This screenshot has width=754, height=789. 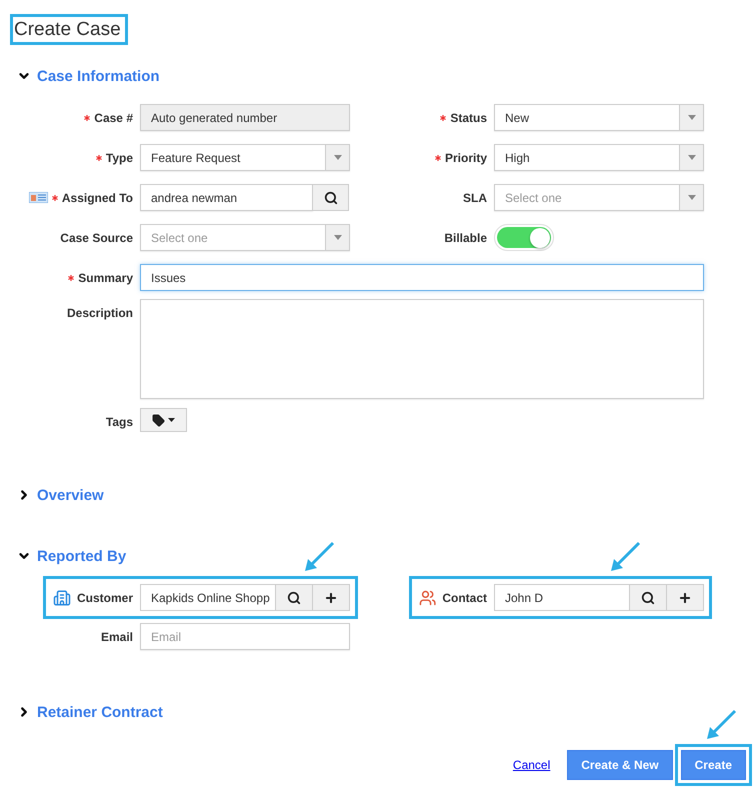 I want to click on field-label: Summary, so click(x=105, y=277).